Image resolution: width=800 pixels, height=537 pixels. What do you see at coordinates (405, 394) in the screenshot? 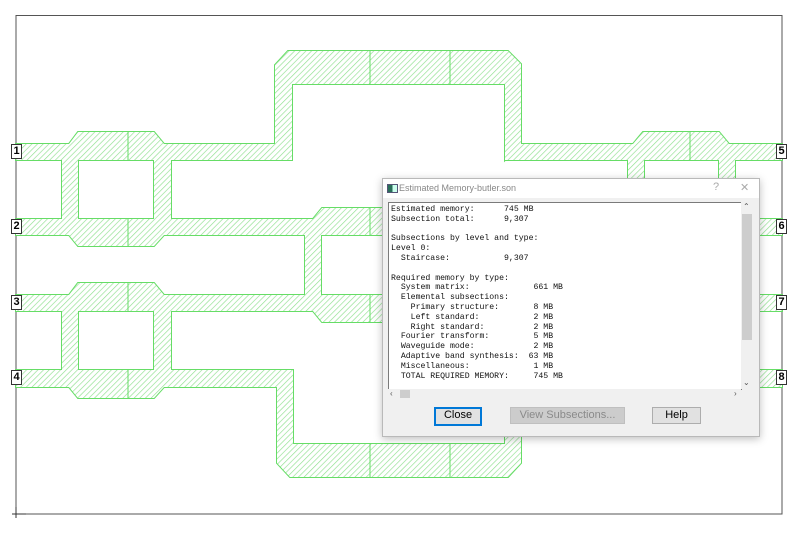
I see `horizontal-scroll-thumb` at bounding box center [405, 394].